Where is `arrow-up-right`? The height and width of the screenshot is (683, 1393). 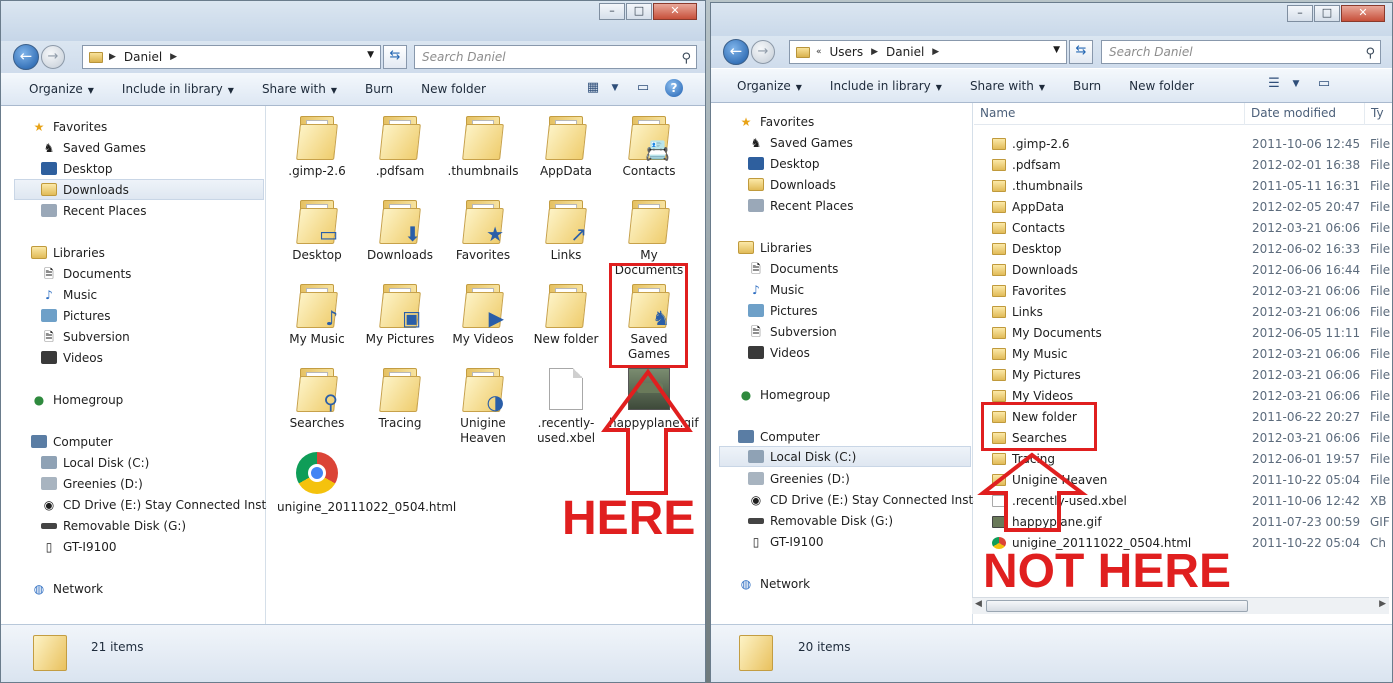 arrow-up-right is located at coordinates (1032, 492).